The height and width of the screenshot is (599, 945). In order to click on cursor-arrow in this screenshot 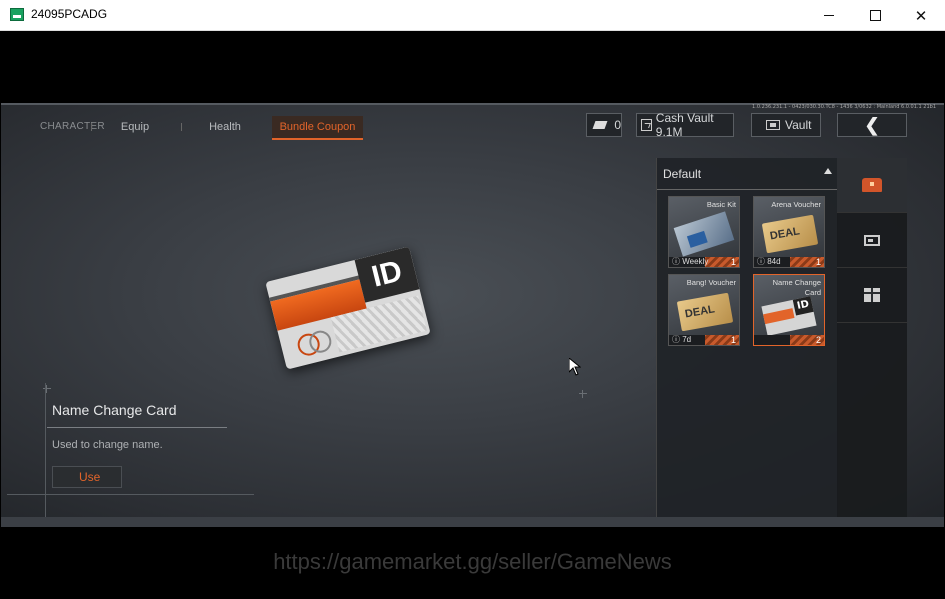, I will do `click(575, 367)`.